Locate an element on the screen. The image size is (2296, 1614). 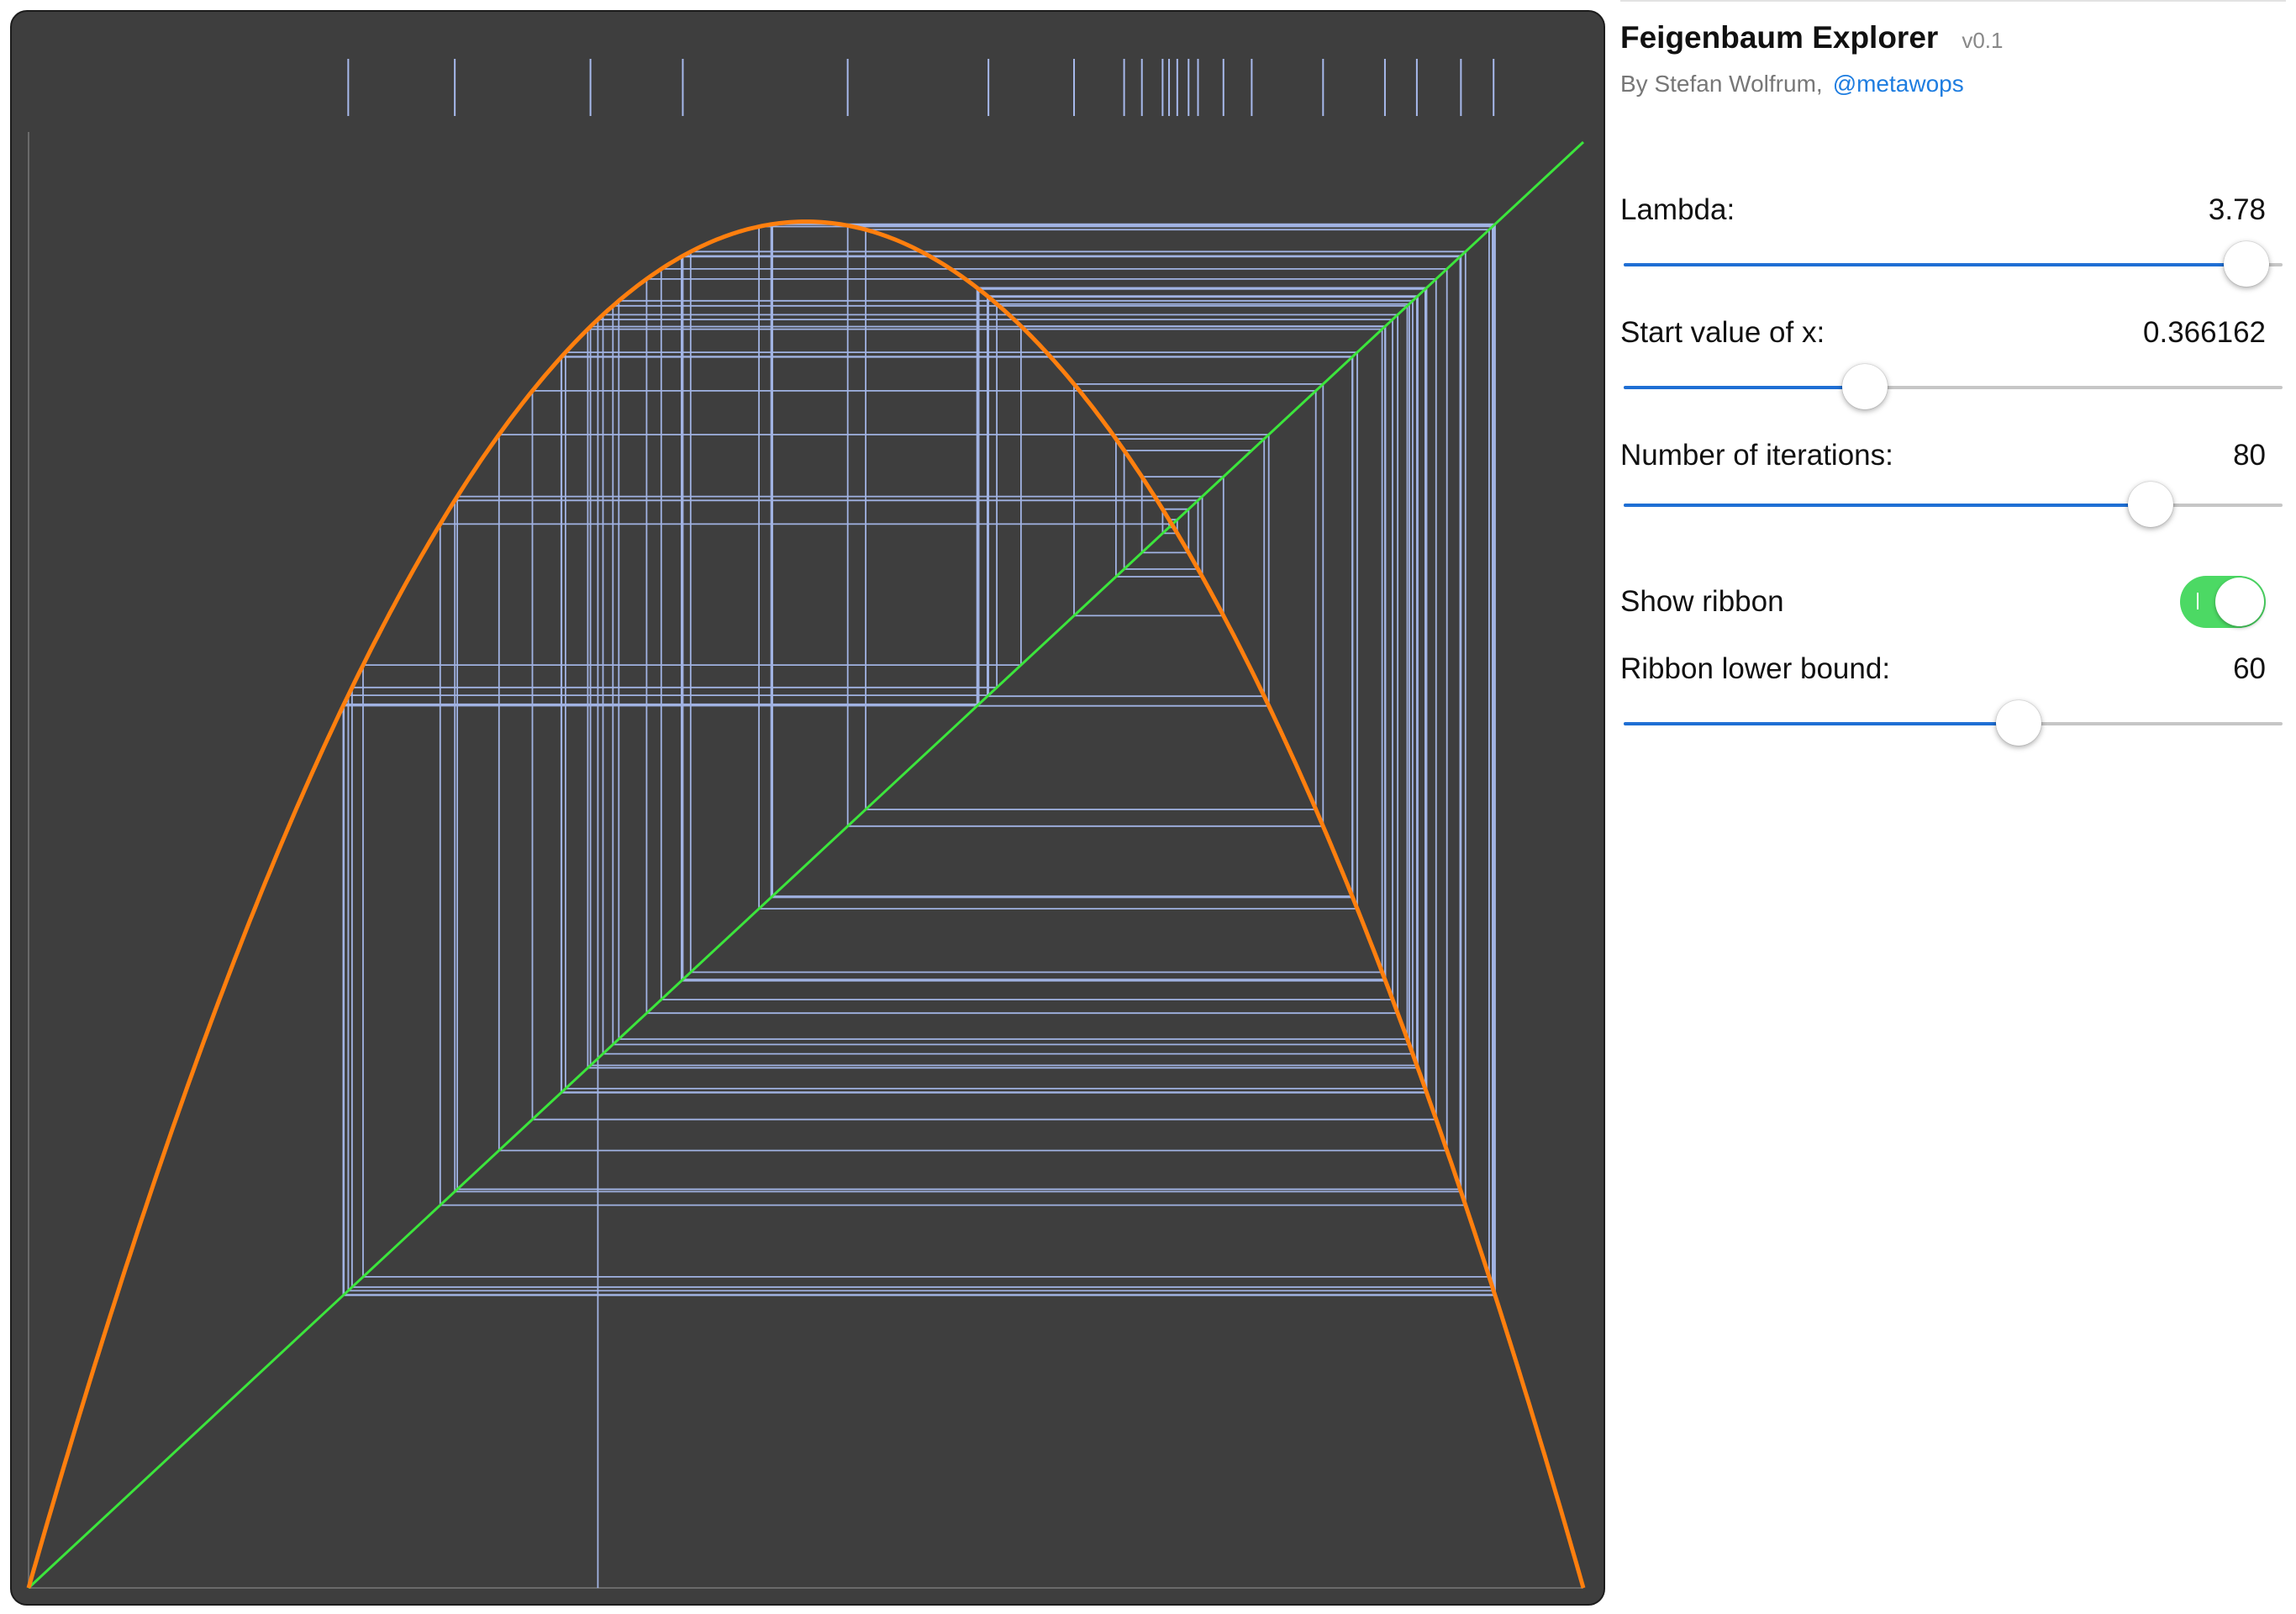
show-ribbon-toggle is located at coordinates (2223, 602).